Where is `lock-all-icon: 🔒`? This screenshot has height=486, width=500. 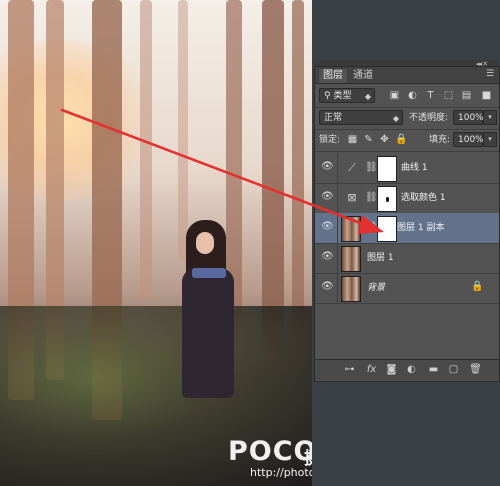 lock-all-icon: 🔒 is located at coordinates (401, 139).